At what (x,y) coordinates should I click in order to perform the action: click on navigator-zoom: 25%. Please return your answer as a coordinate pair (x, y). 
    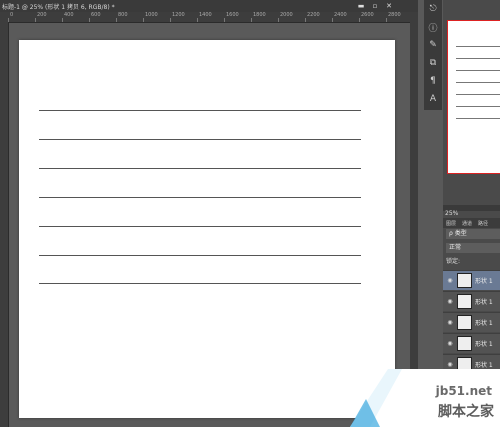
    Looking at the image, I should click on (451, 213).